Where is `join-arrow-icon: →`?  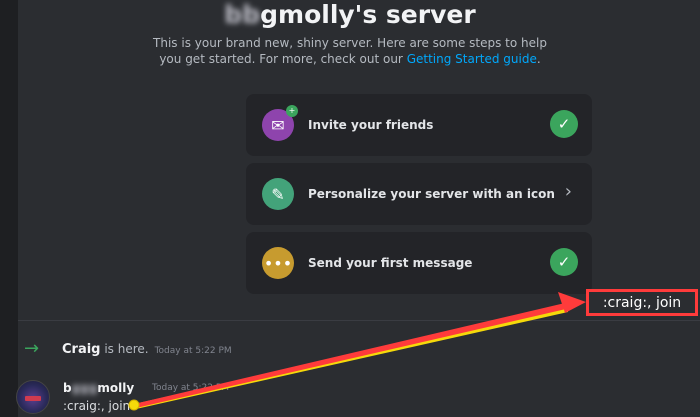 join-arrow-icon: → is located at coordinates (32, 348).